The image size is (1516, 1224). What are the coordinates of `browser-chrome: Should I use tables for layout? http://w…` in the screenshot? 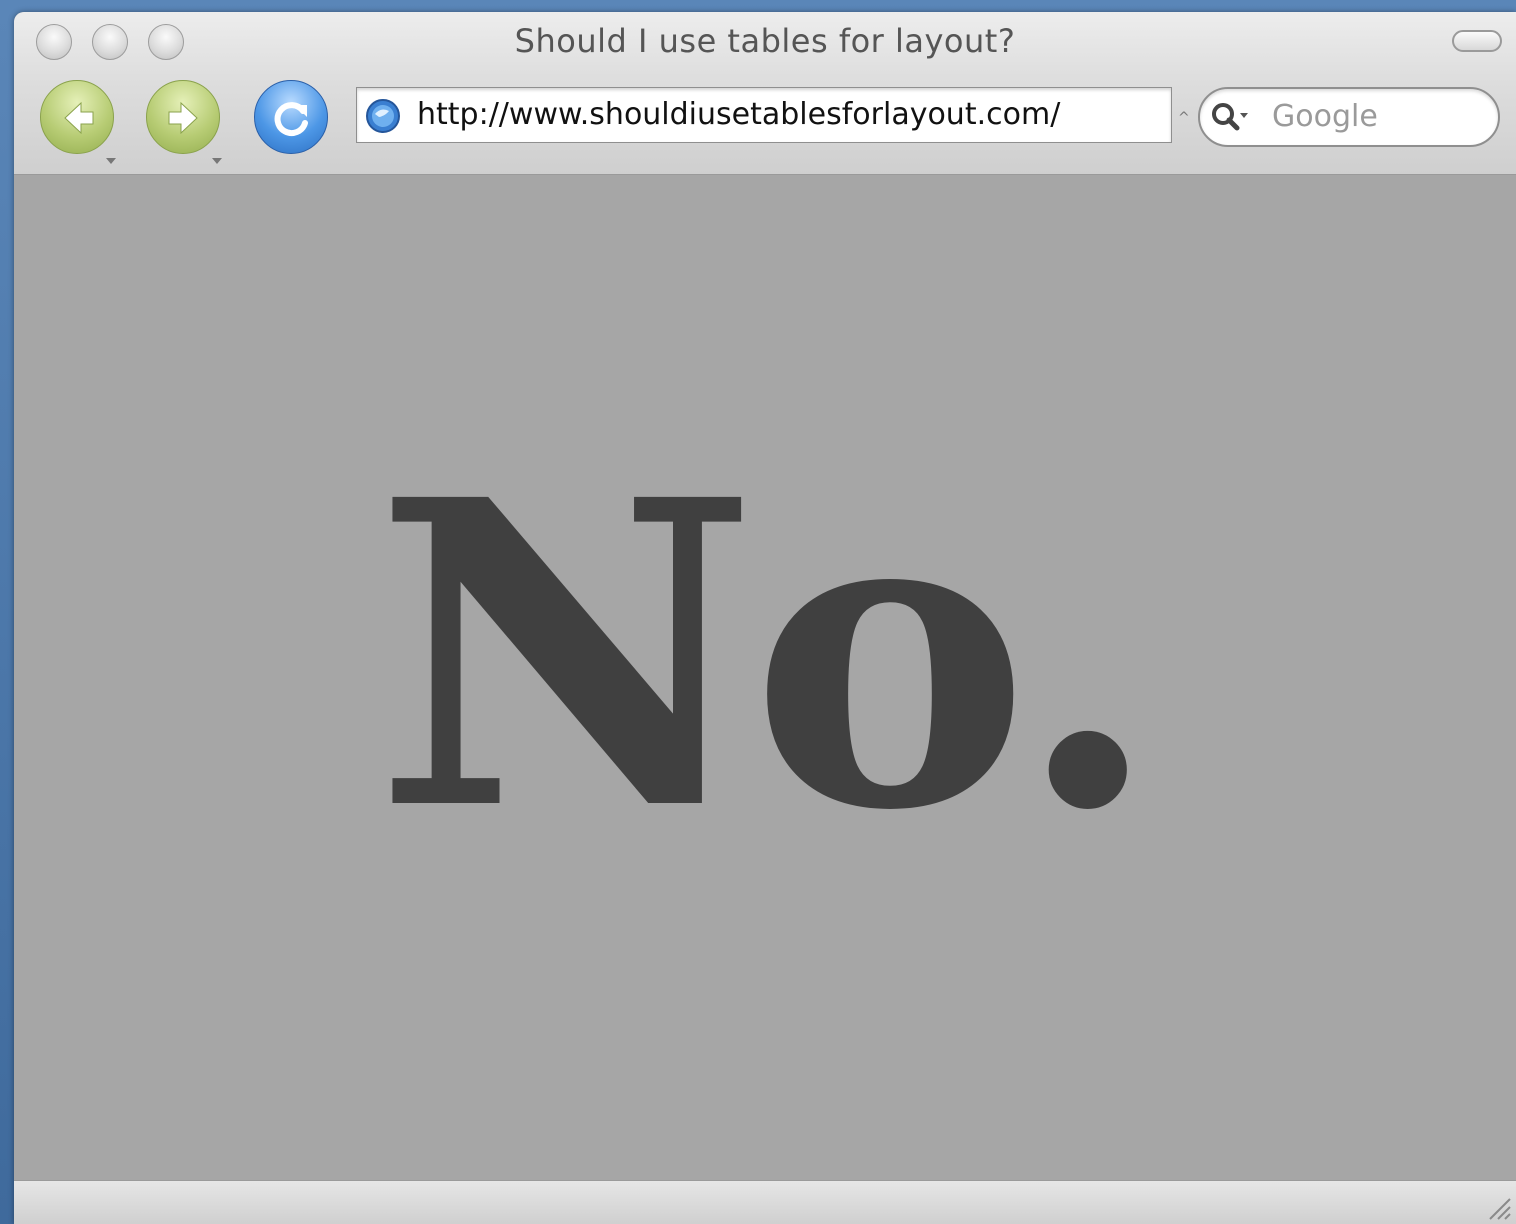 It's located at (765, 93).